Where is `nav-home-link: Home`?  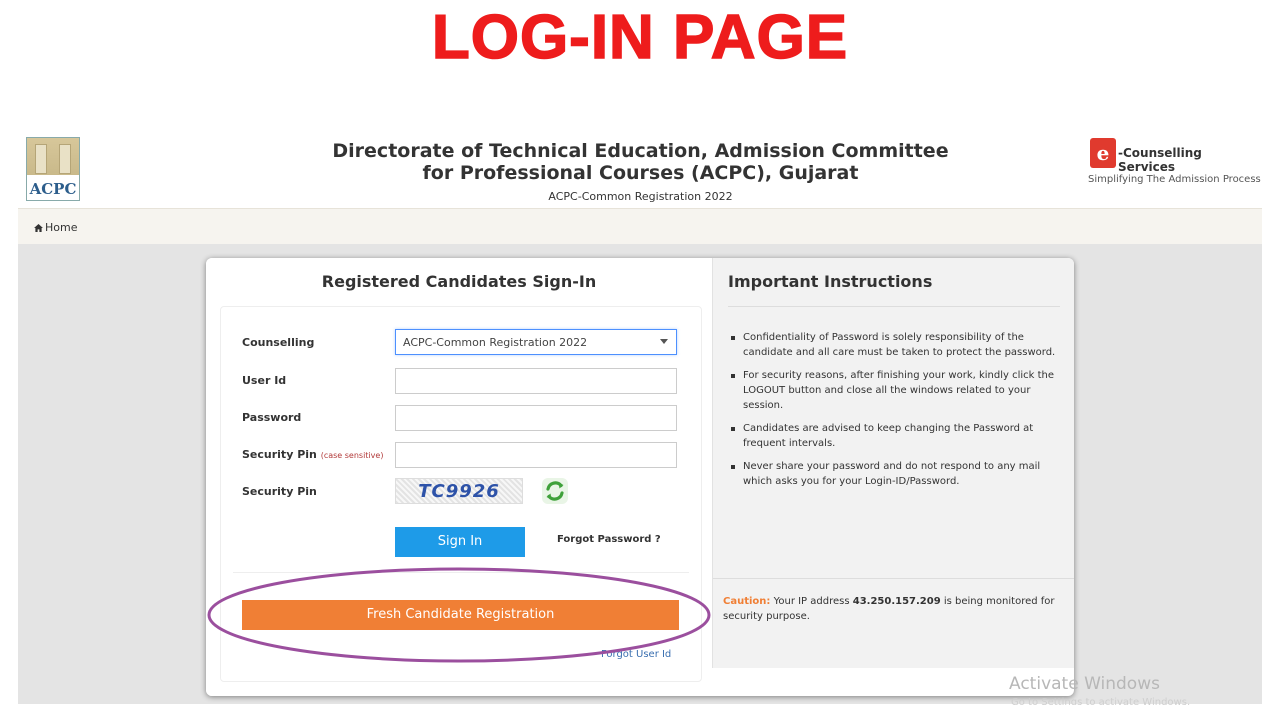 nav-home-link: Home is located at coordinates (55, 227).